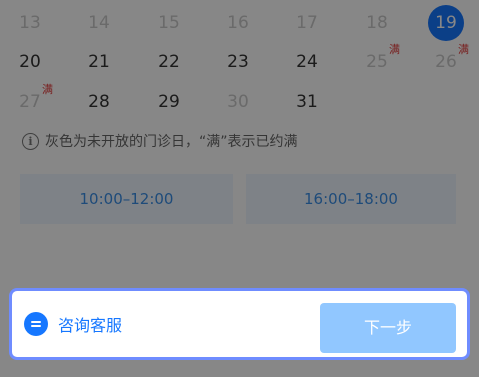 The height and width of the screenshot is (377, 479). What do you see at coordinates (388, 328) in the screenshot?
I see `next-step-button: 下一步` at bounding box center [388, 328].